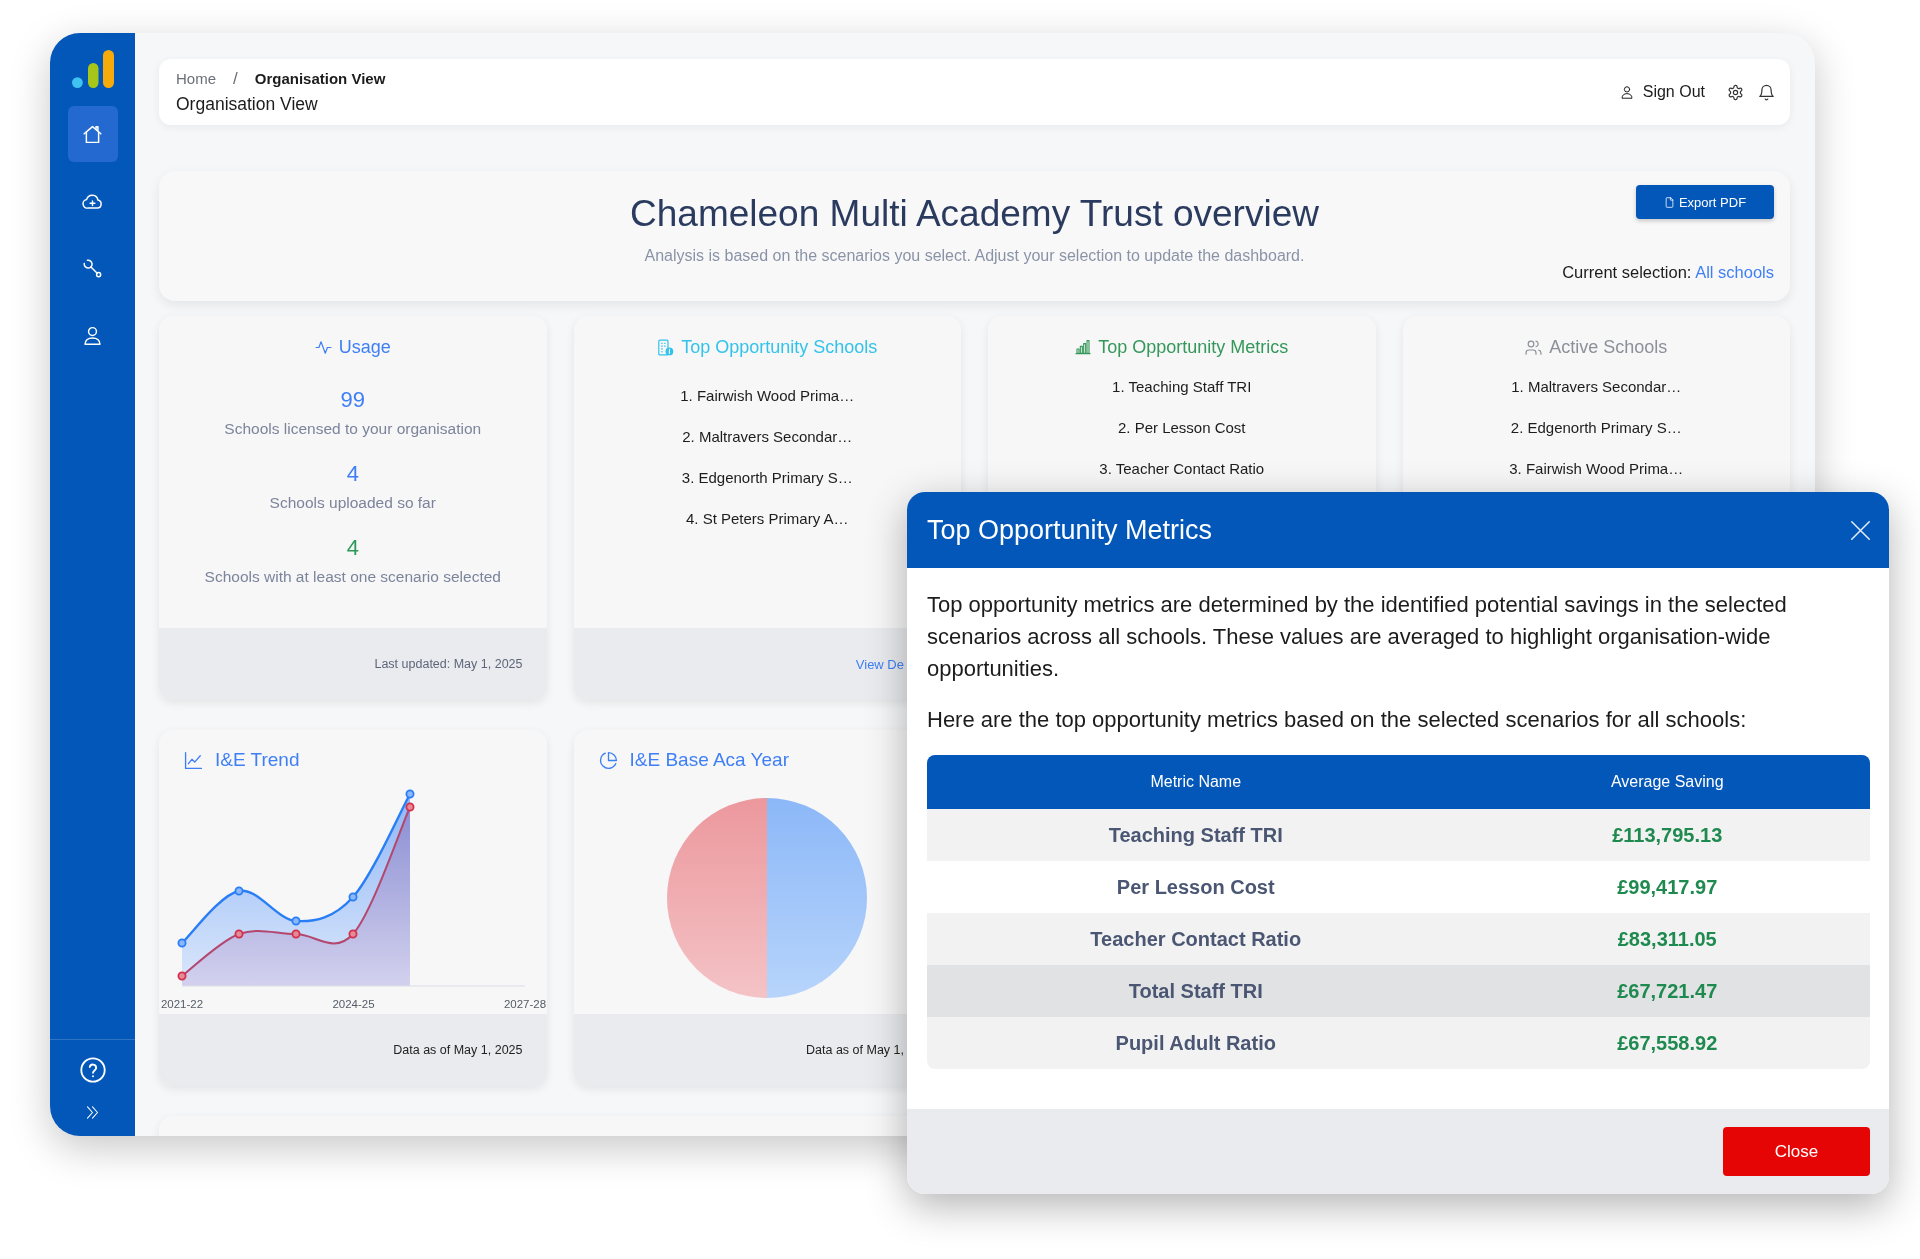  What do you see at coordinates (1337, 720) in the screenshot?
I see `modal-paragraph: Here are the top opportunity metrics based on the selected scenarios for all schools:` at bounding box center [1337, 720].